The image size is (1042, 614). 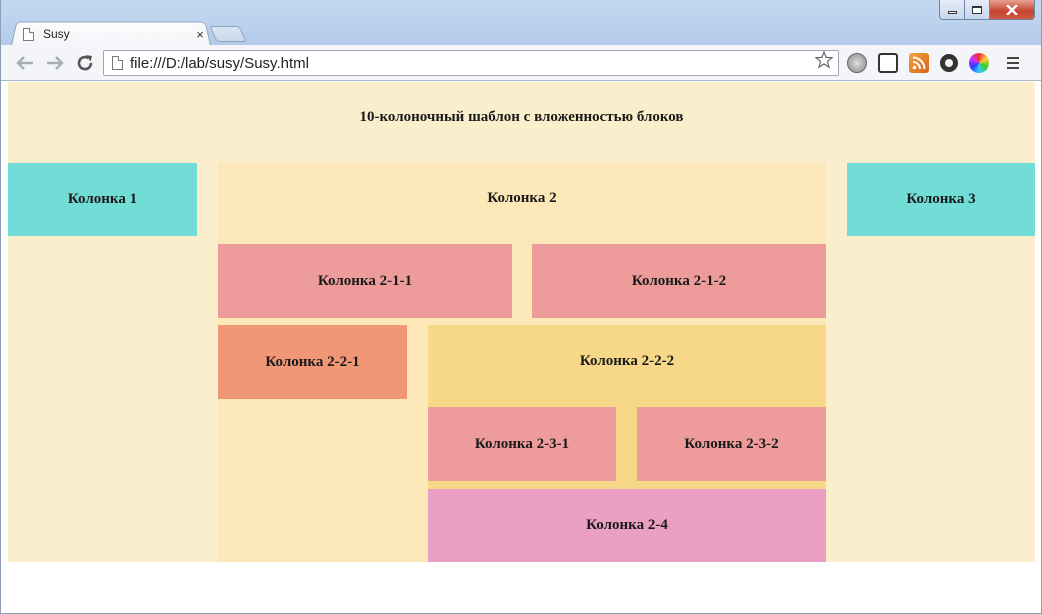 I want to click on url-text: file:///D:/lab/susy/Susy.html, so click(x=470, y=63).